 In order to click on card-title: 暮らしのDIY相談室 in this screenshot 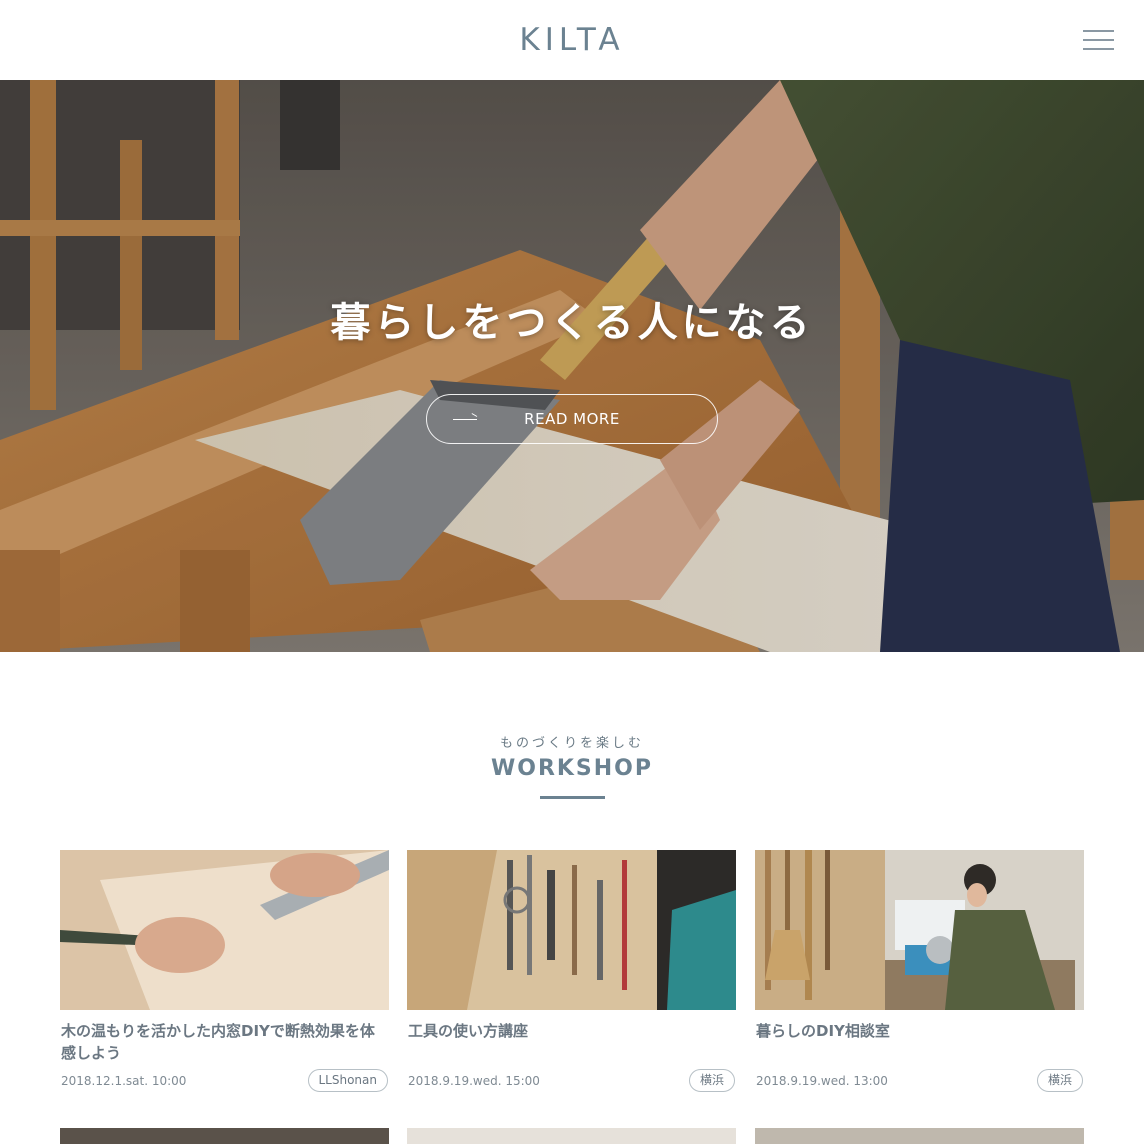, I will do `click(918, 1031)`.